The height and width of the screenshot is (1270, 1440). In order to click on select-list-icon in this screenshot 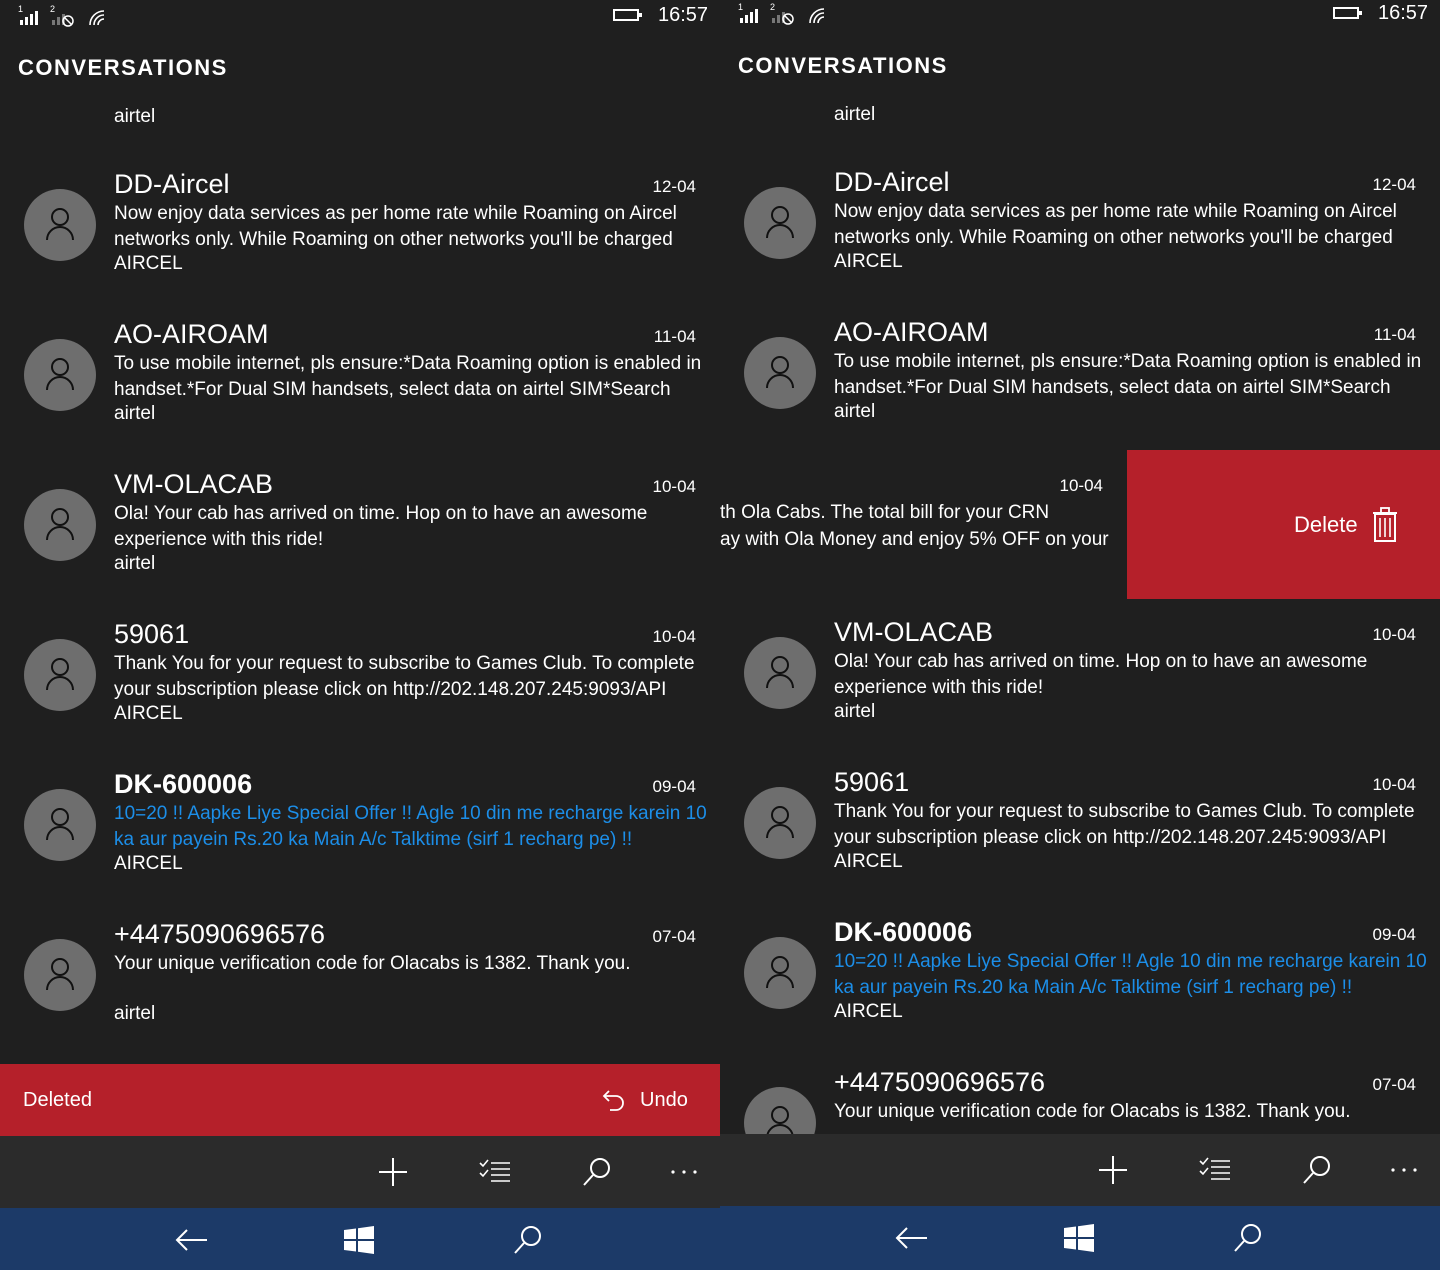, I will do `click(1214, 1168)`.